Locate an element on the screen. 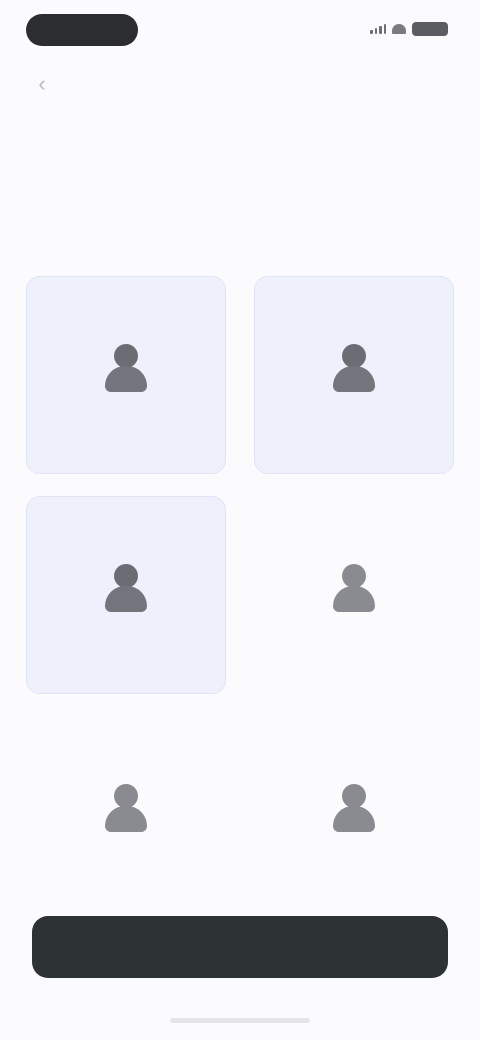 This screenshot has height=1040, width=480. wifi-icon is located at coordinates (399, 29).